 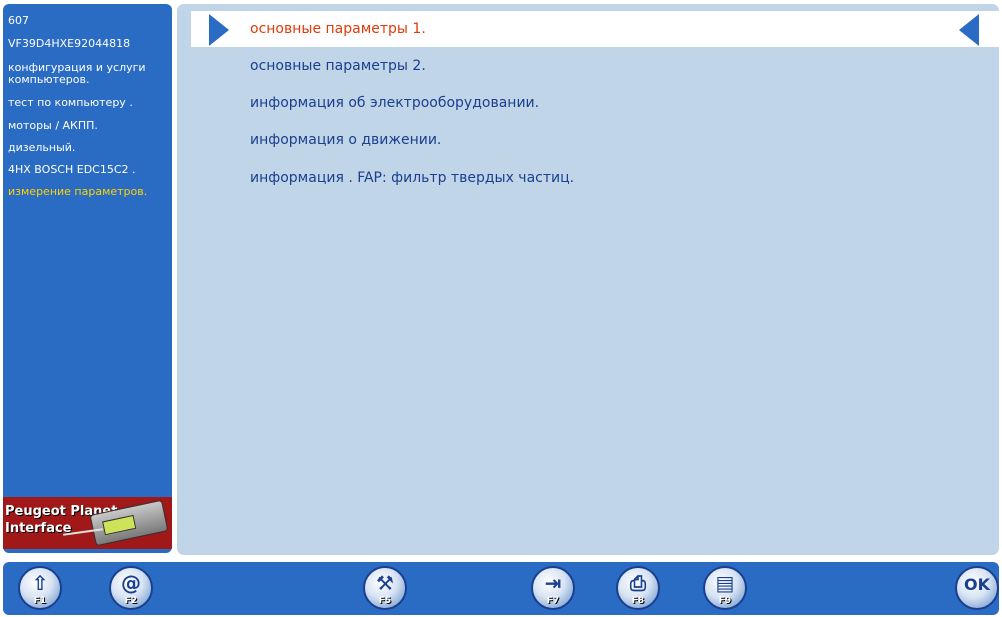 I want to click on sidebar-item-diesel: дизельный., so click(x=85, y=148).